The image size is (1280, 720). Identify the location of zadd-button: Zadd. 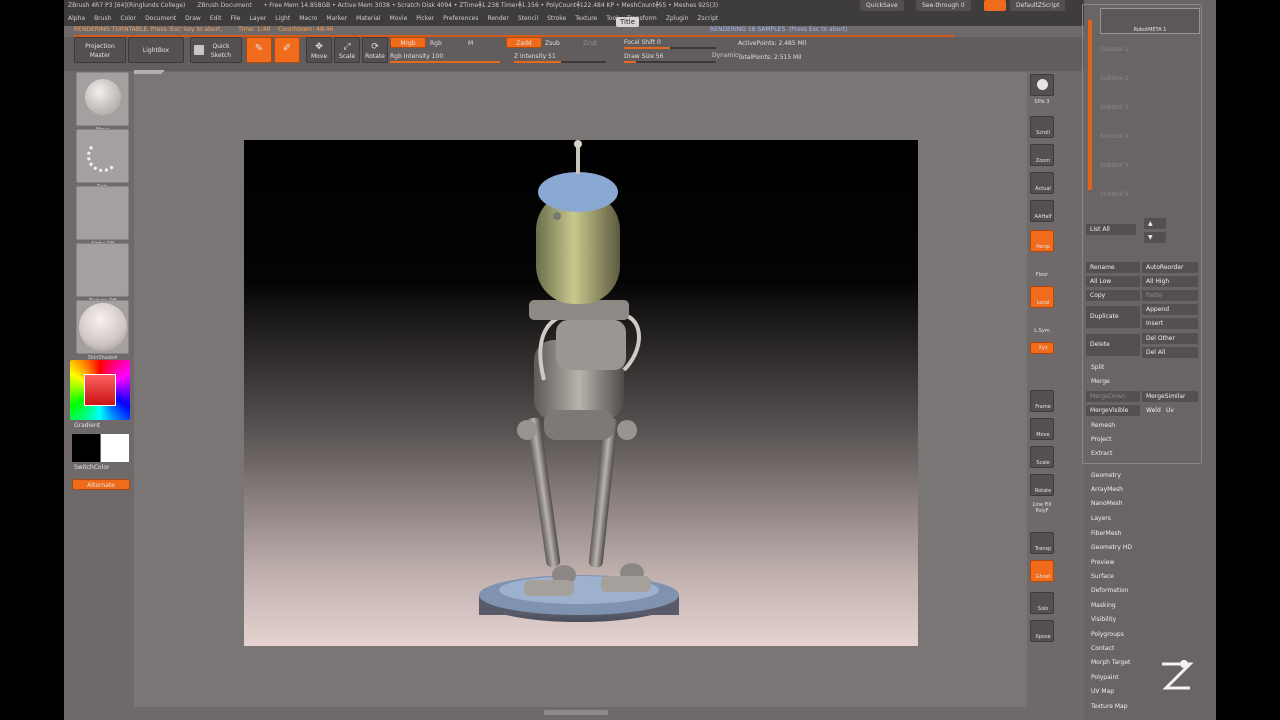
(524, 42).